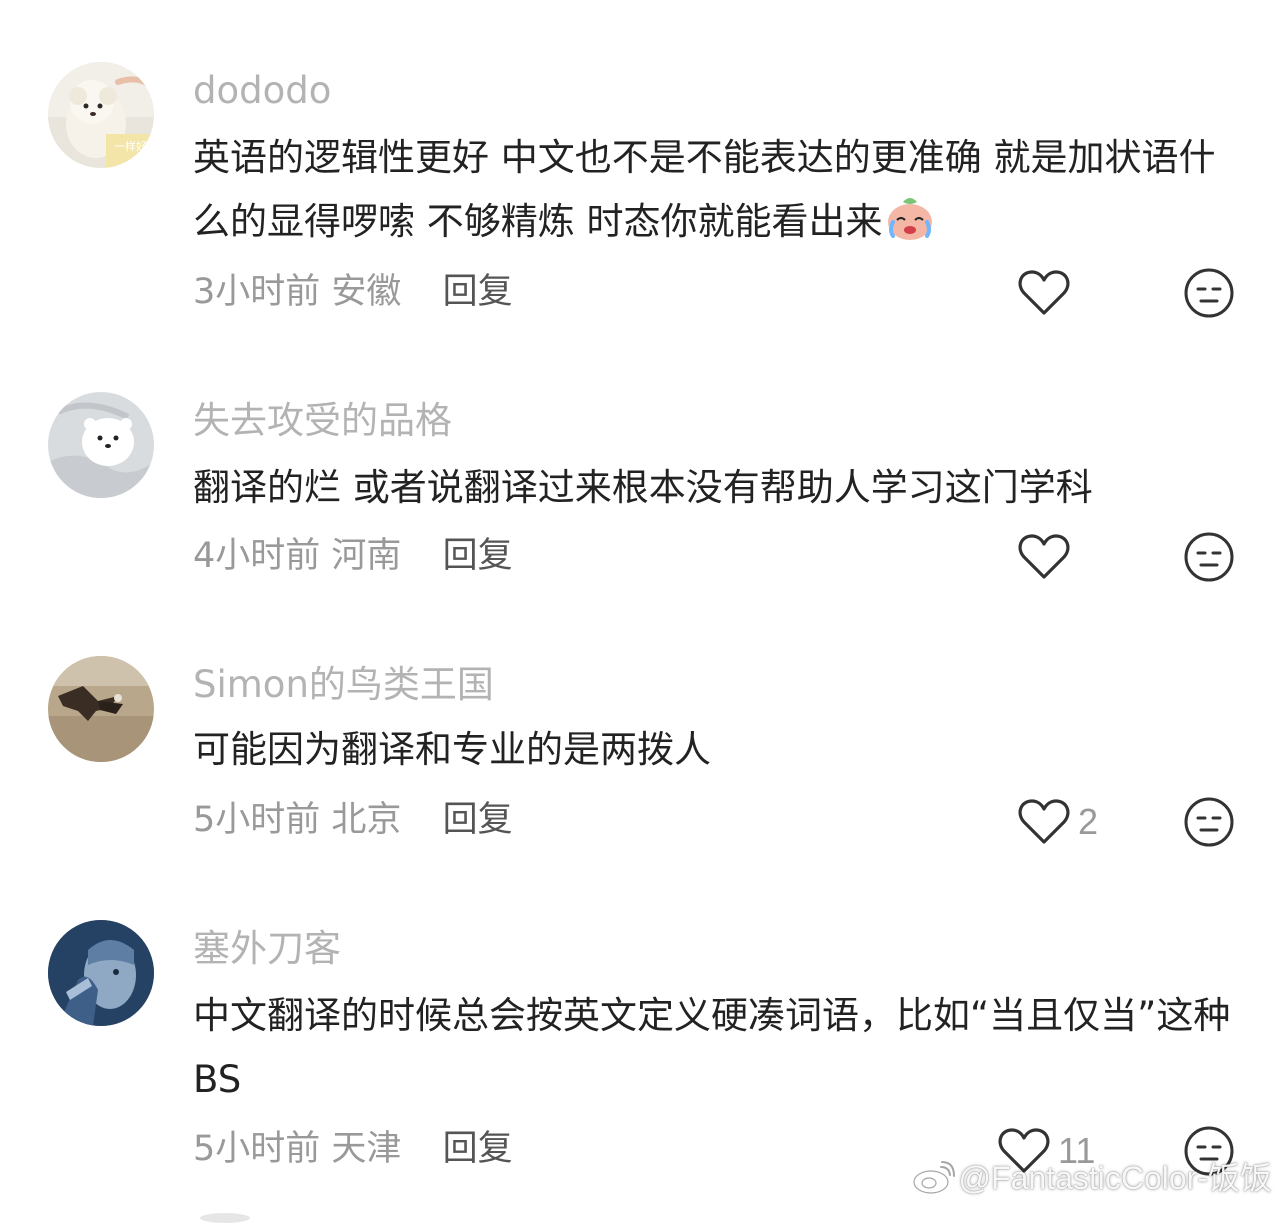 This screenshot has width=1284, height=1223. What do you see at coordinates (643, 487) in the screenshot?
I see `comment-text: 翻译的烂 或者说翻译过来根本没有帮助人学习这门学科` at bounding box center [643, 487].